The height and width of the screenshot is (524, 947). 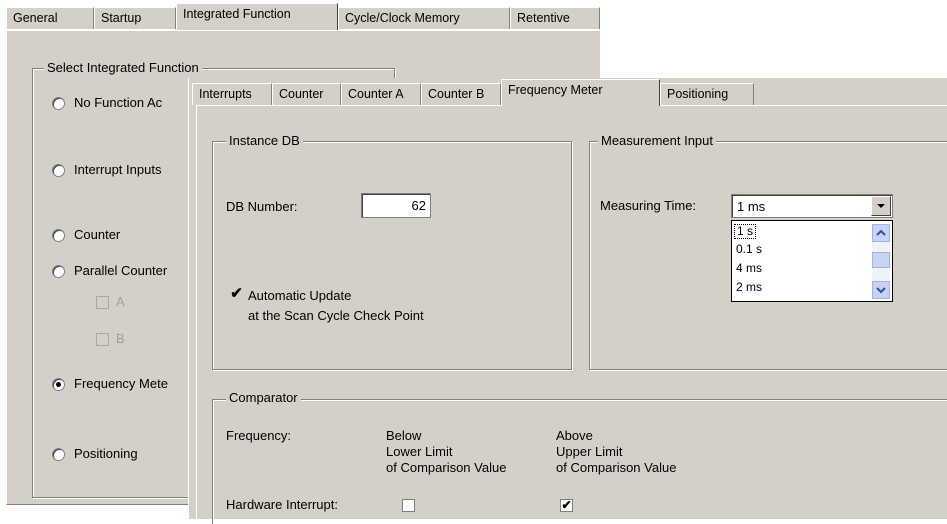 I want to click on radio-label: Counter, so click(x=97, y=234).